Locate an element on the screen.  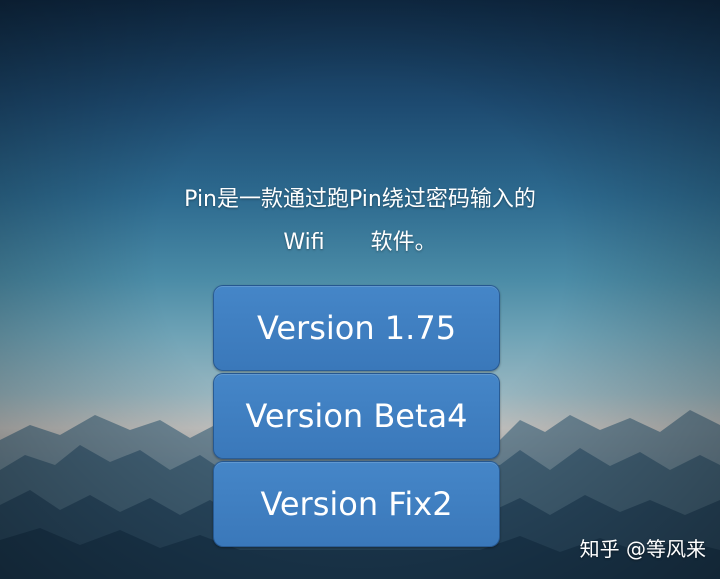
description-wifi-text: Wifi is located at coordinates (304, 242).